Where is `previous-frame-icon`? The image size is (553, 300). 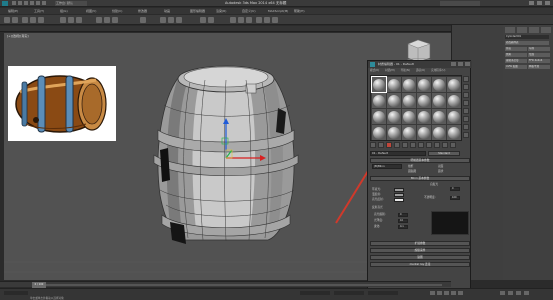 previous-frame-icon is located at coordinates (439, 293).